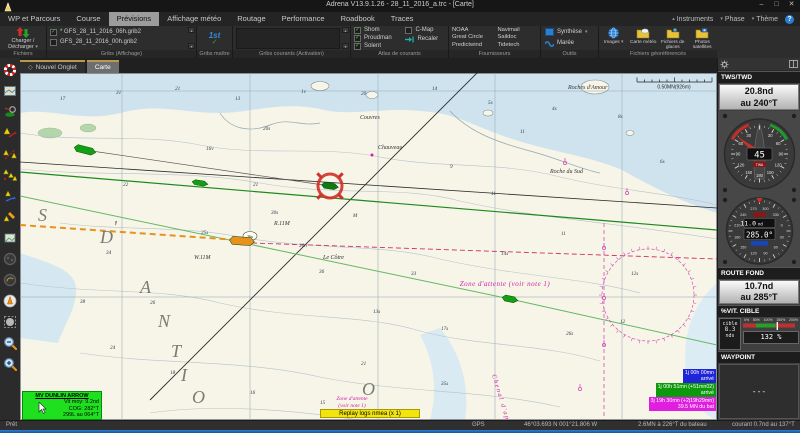 This screenshot has height=433, width=800. Describe the element at coordinates (789, 19) in the screenshot. I see `help-button: ?` at that location.